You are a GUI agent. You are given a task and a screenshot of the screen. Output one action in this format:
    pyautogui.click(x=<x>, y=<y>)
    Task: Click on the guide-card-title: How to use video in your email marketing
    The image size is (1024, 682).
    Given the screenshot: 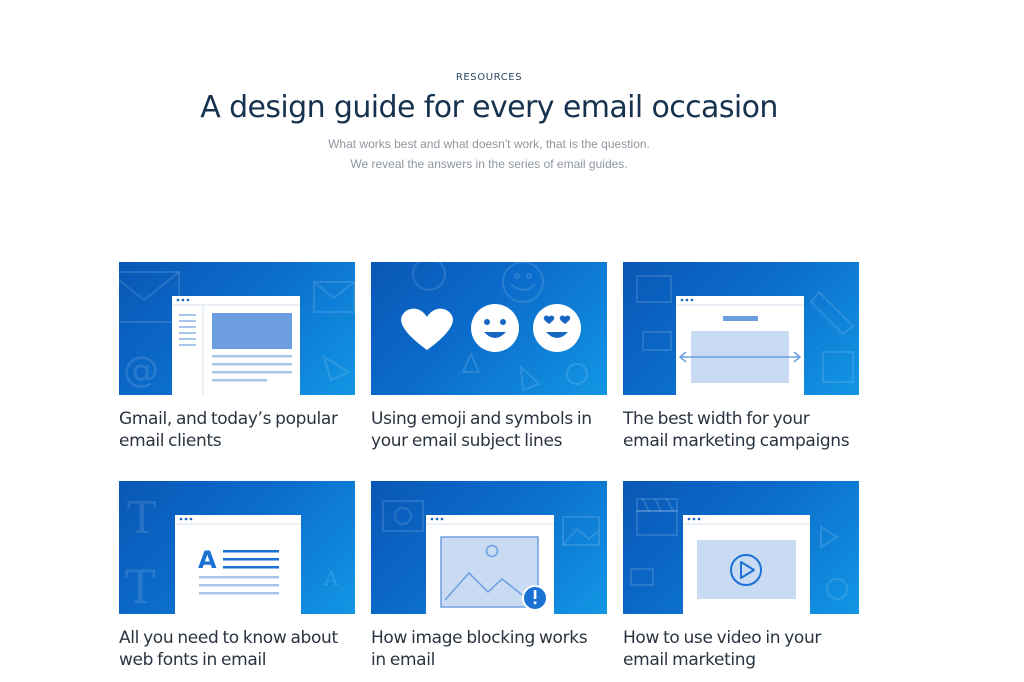 What is the action you would take?
    pyautogui.click(x=741, y=649)
    